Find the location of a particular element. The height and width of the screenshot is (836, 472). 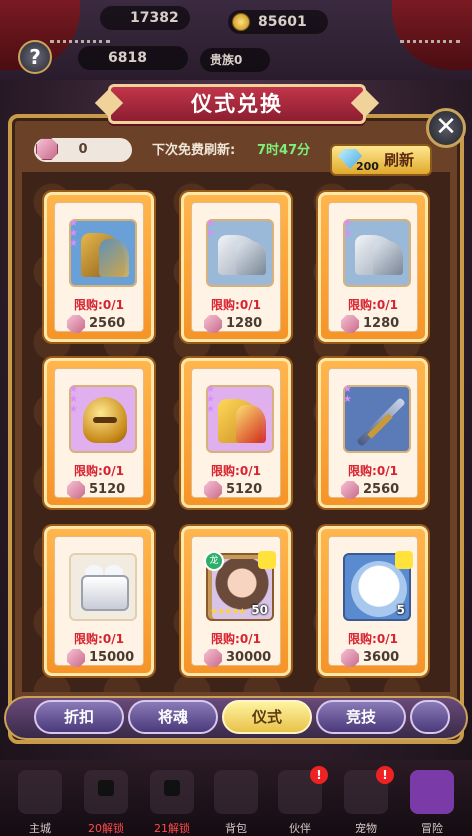

refresh-button: 200 刷新 is located at coordinates (381, 160).